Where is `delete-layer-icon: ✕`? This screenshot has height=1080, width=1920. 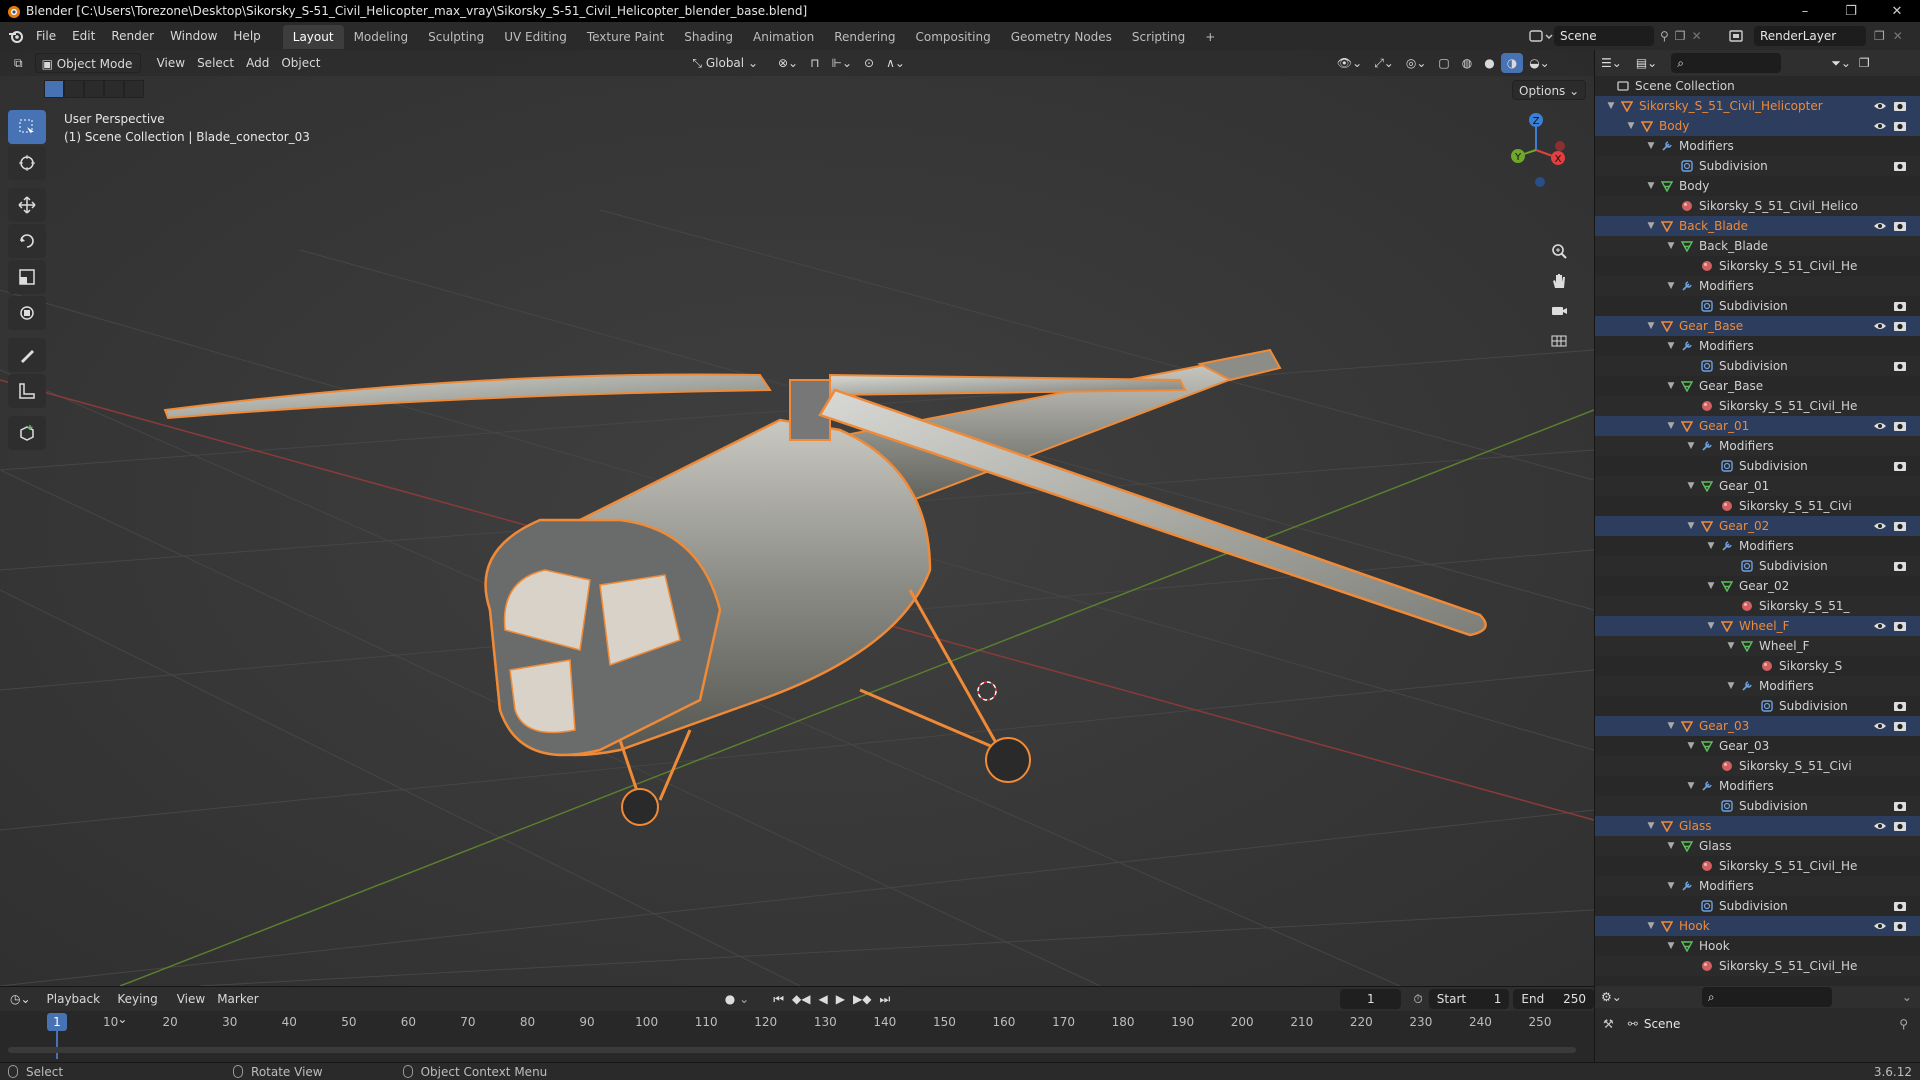 delete-layer-icon: ✕ is located at coordinates (1898, 36).